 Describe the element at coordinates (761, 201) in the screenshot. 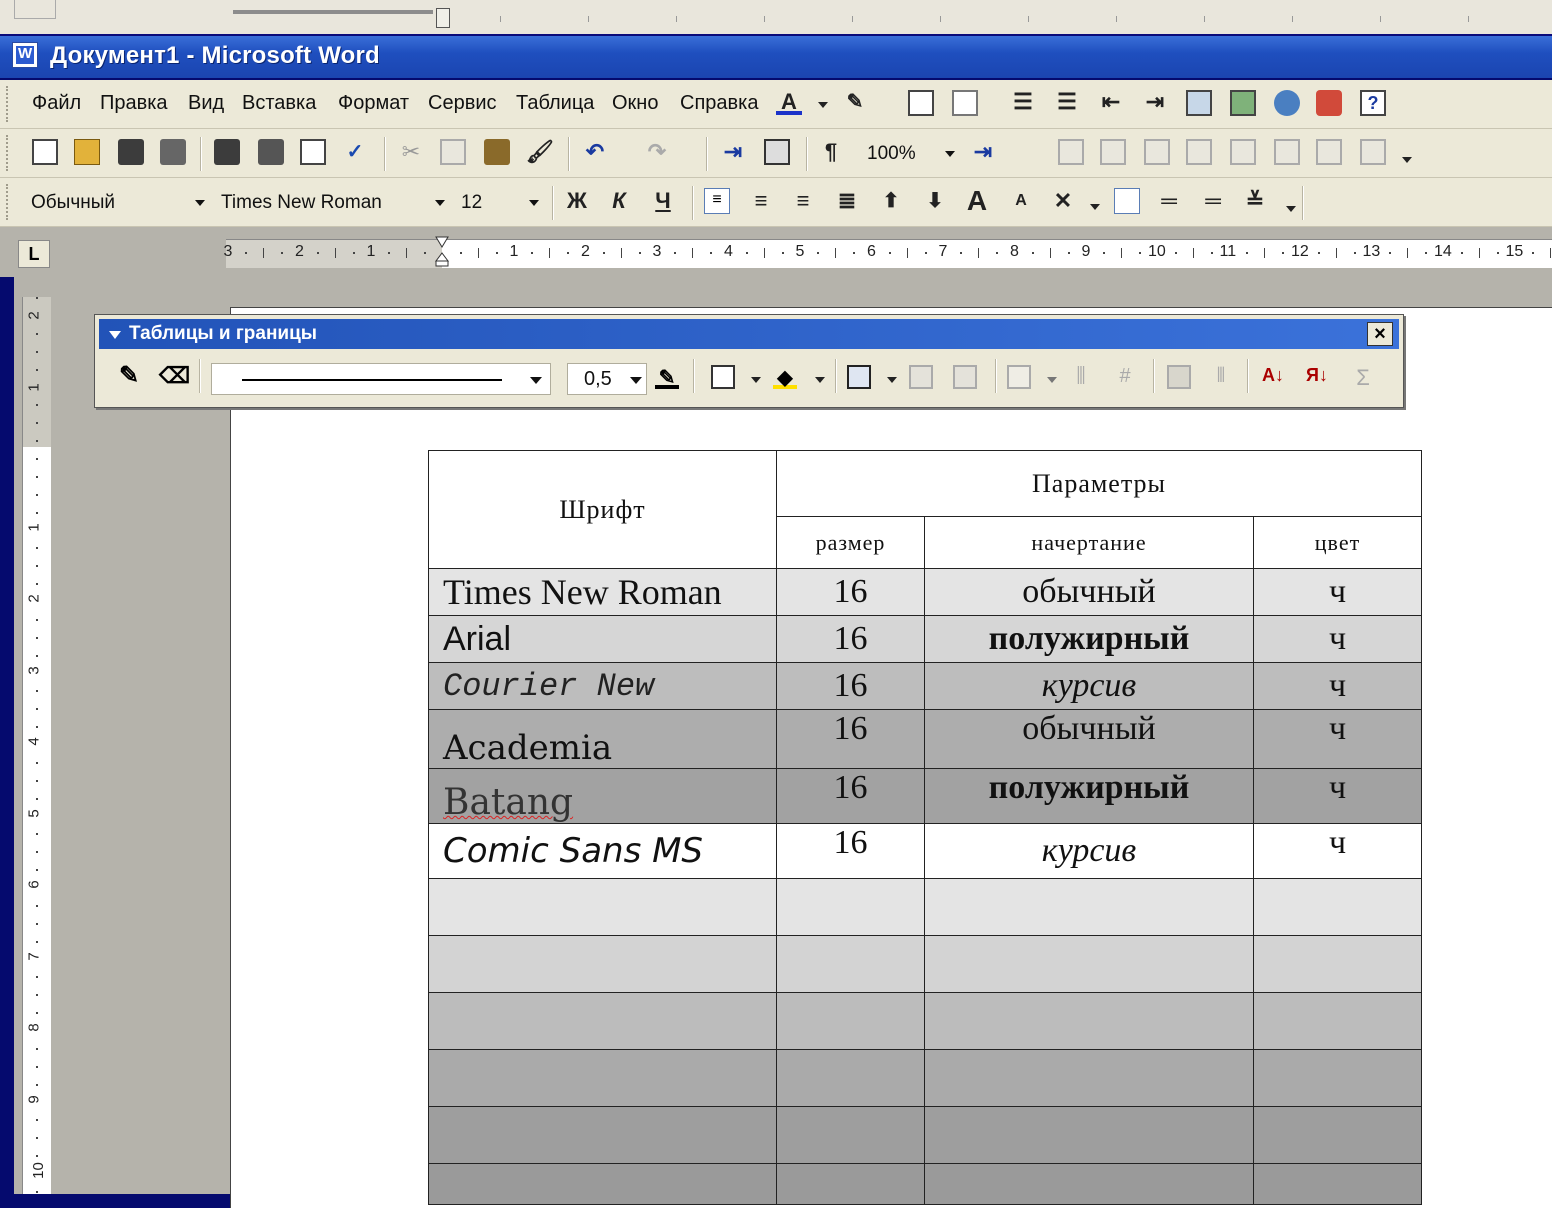

I see `align-center-icon: ≡` at that location.